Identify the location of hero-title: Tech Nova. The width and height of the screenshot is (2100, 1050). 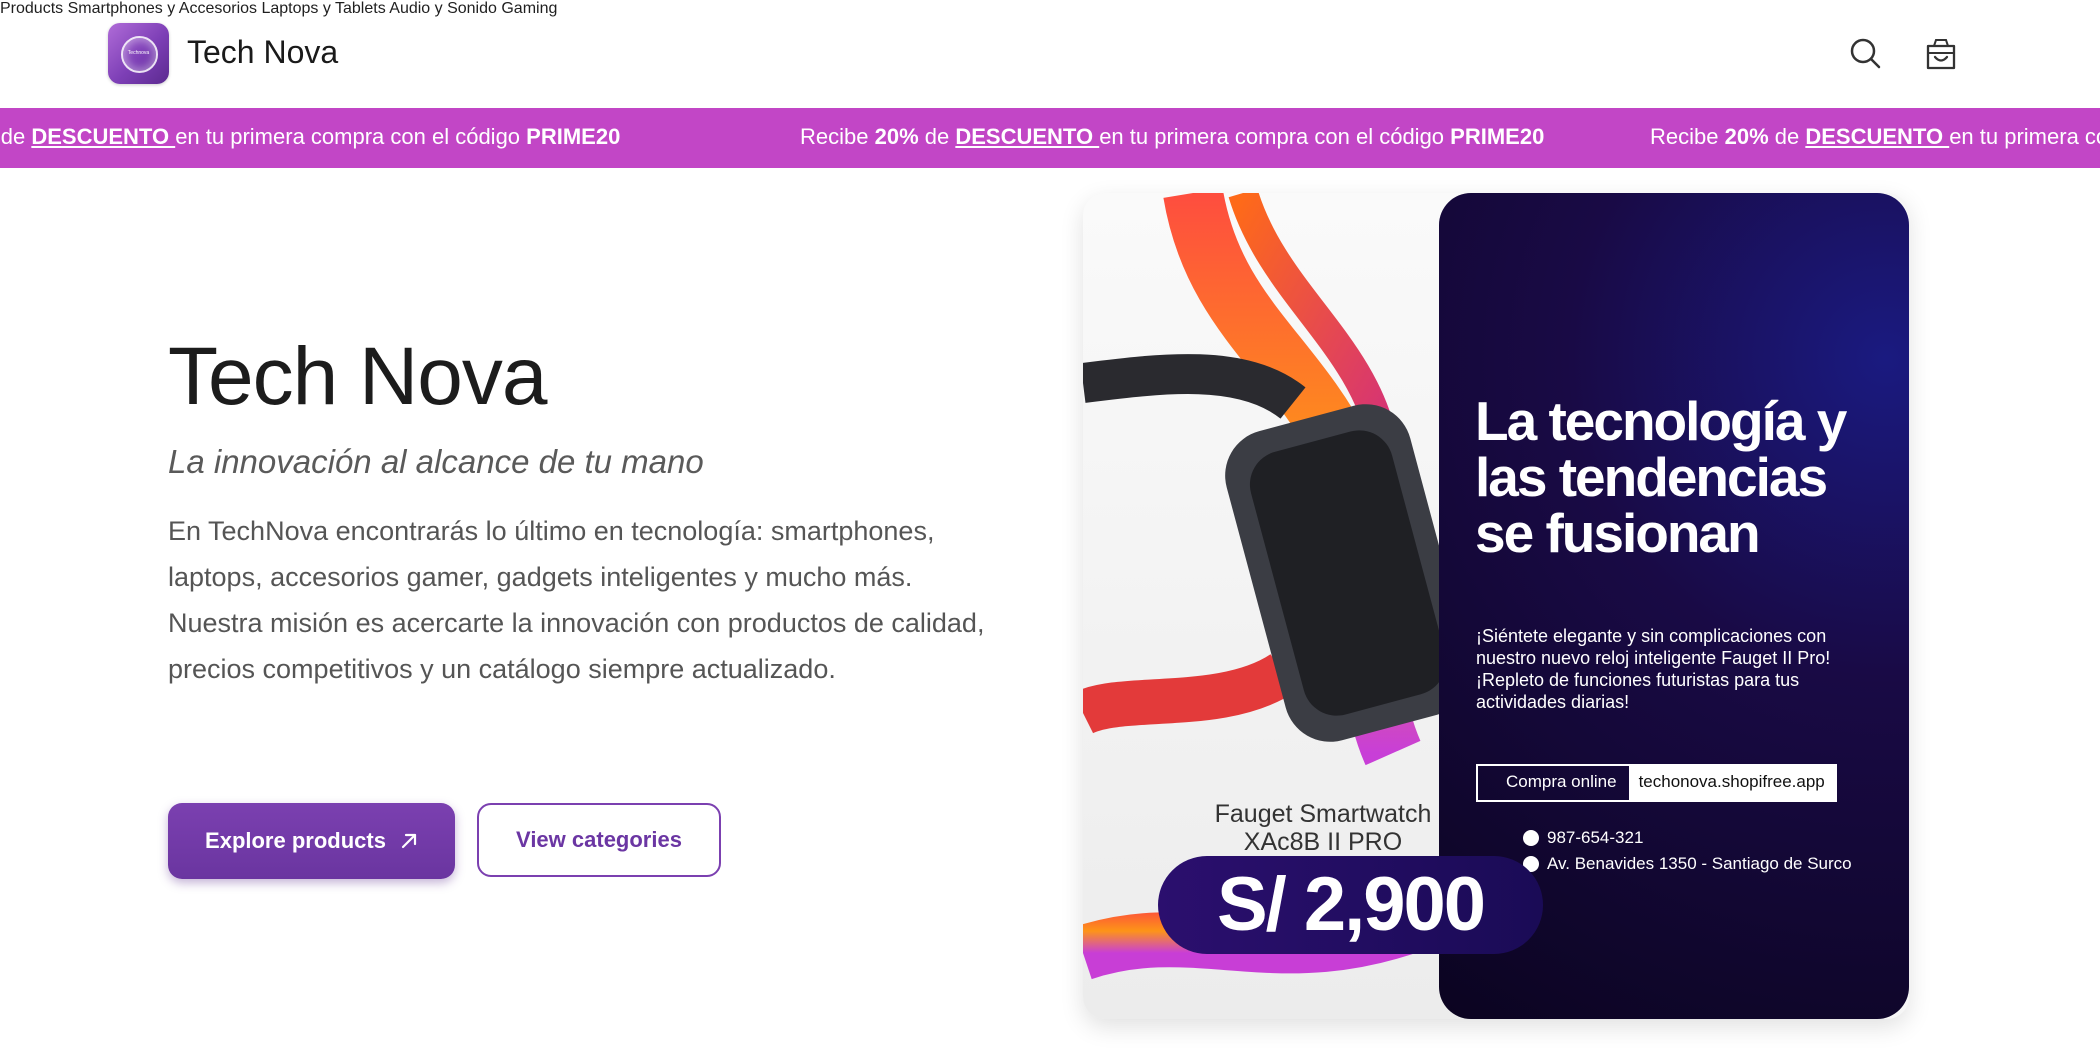
(357, 376).